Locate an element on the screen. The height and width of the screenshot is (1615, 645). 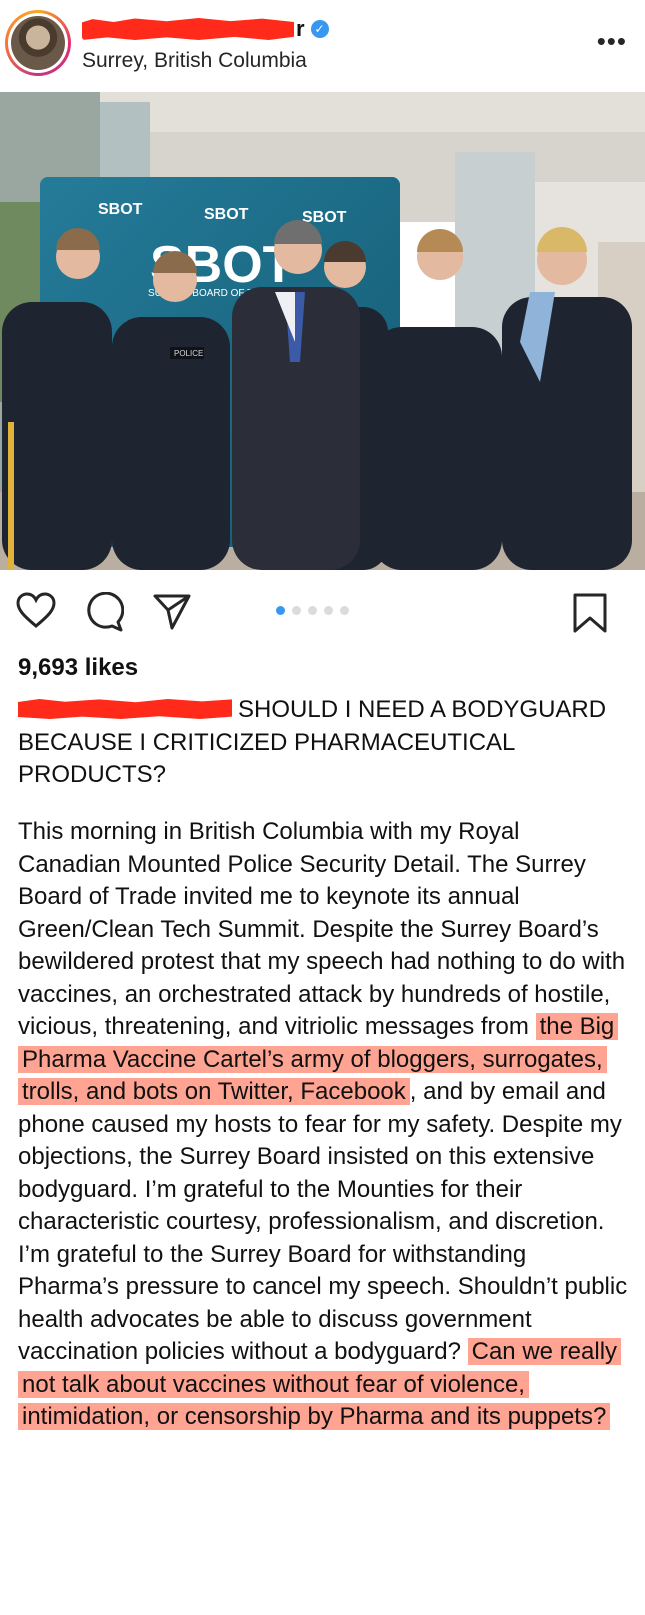
verified-badge-icon: ✓ is located at coordinates (319, 29).